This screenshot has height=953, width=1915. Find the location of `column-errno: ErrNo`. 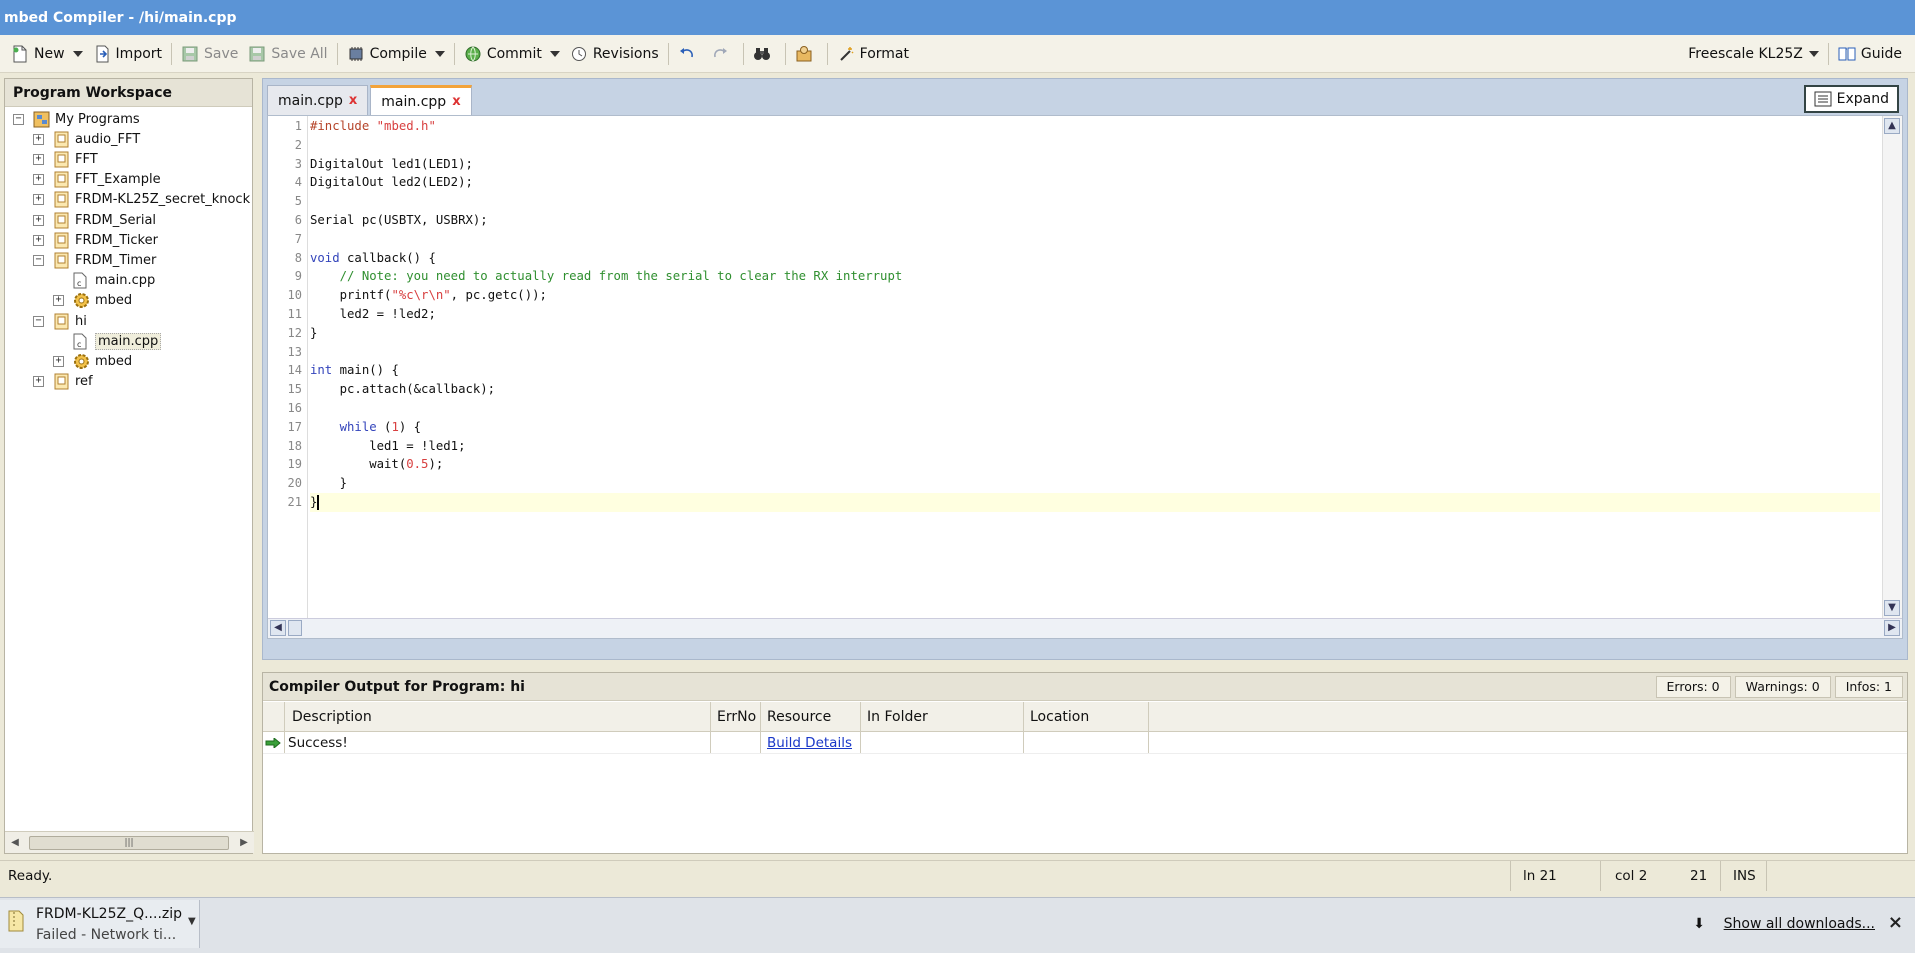

column-errno: ErrNo is located at coordinates (736, 716).